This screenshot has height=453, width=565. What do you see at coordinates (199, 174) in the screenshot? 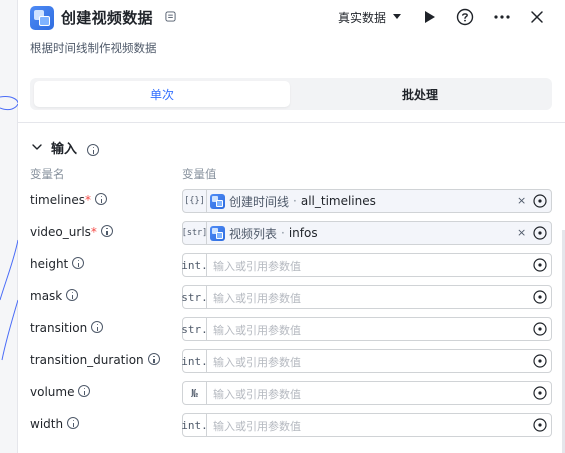
I see `column-header-value: 变量值` at bounding box center [199, 174].